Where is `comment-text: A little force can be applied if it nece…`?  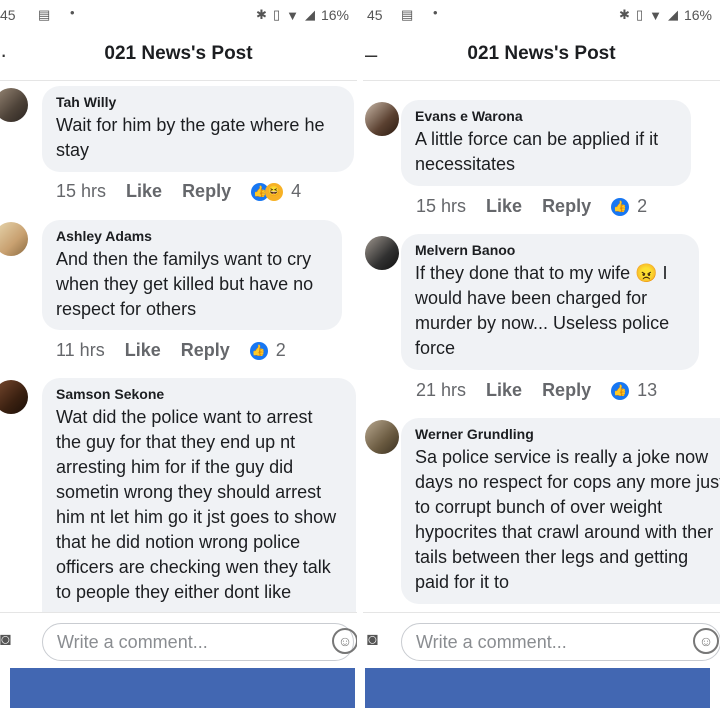 comment-text: A little force can be applied if it nece… is located at coordinates (537, 151).